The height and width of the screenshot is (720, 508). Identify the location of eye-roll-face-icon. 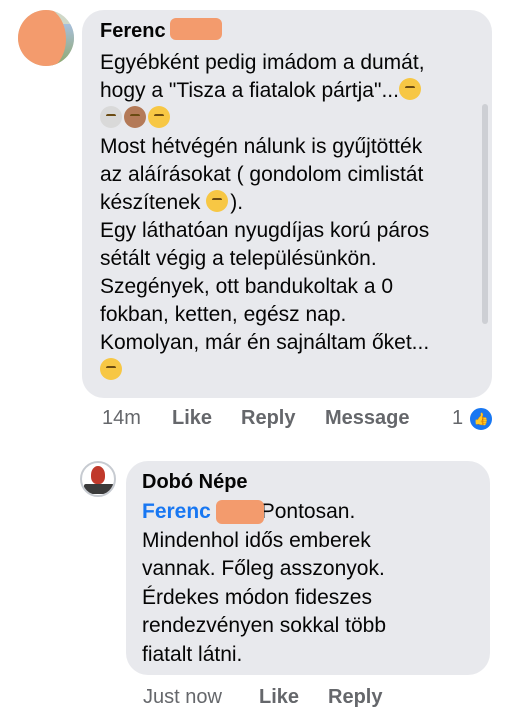
(111, 117).